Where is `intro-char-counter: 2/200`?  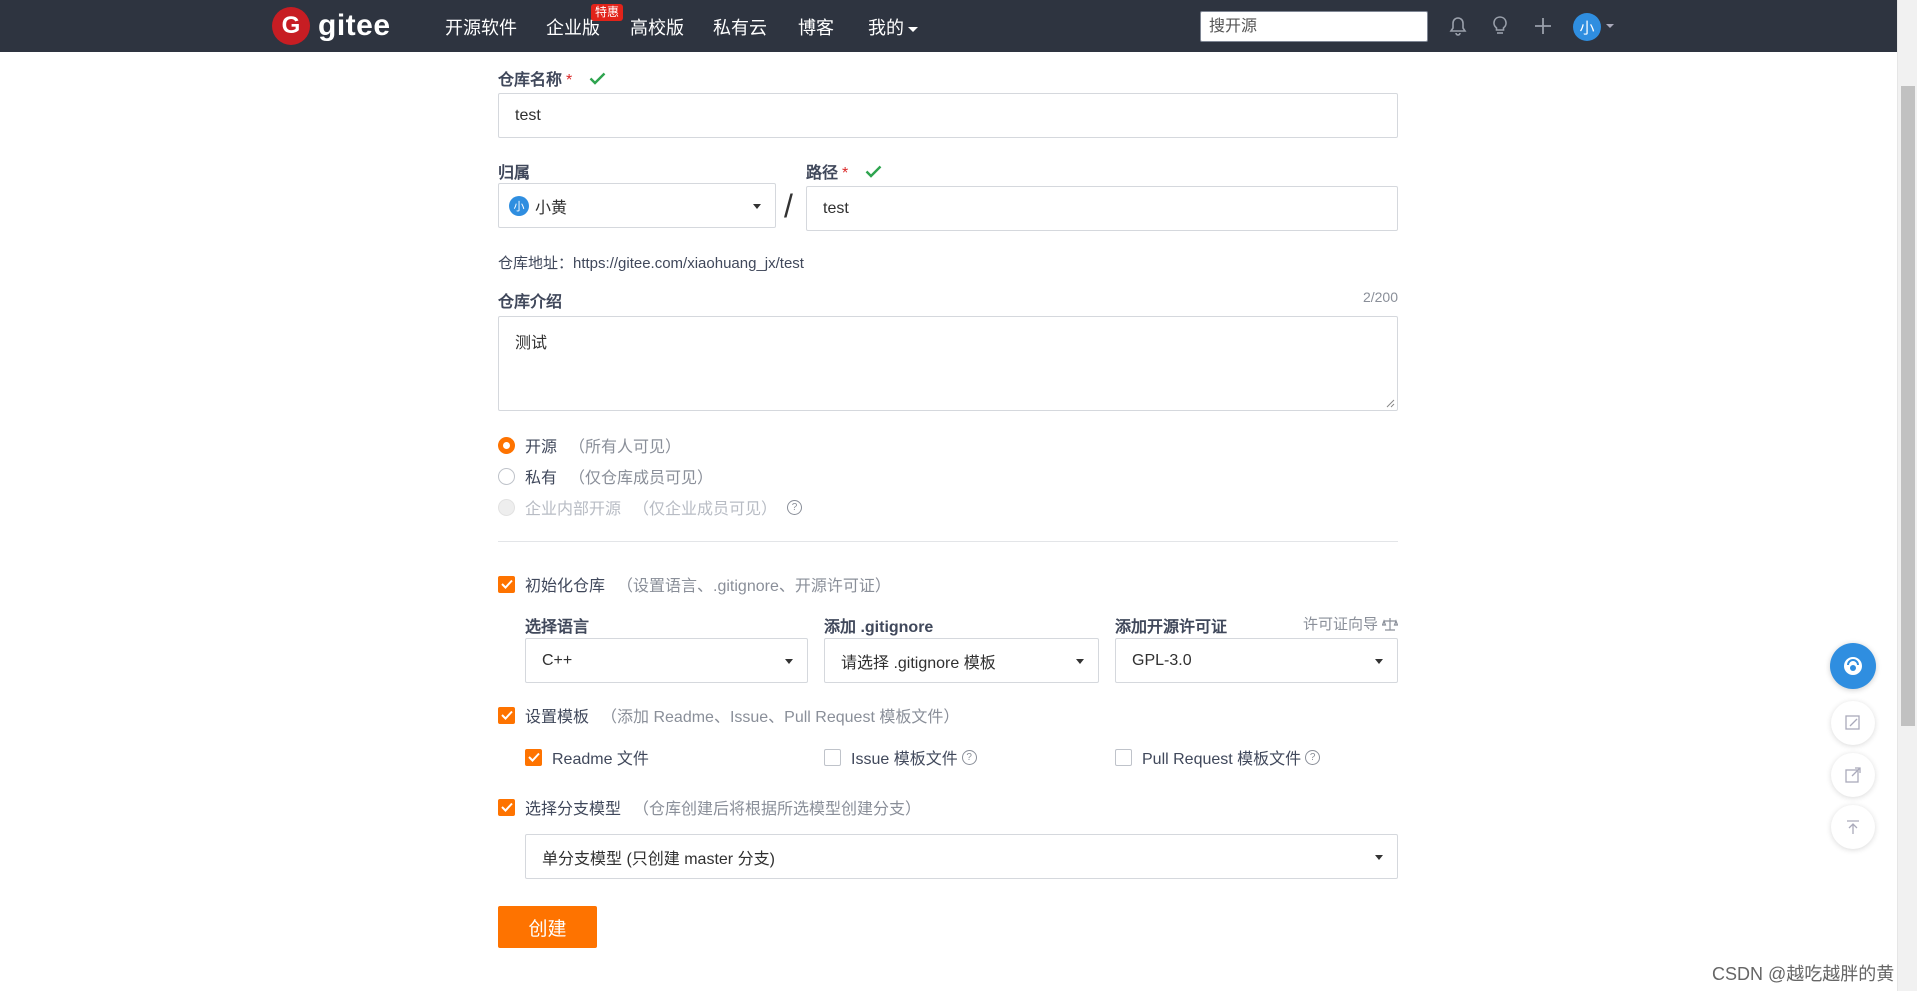 intro-char-counter: 2/200 is located at coordinates (1380, 297).